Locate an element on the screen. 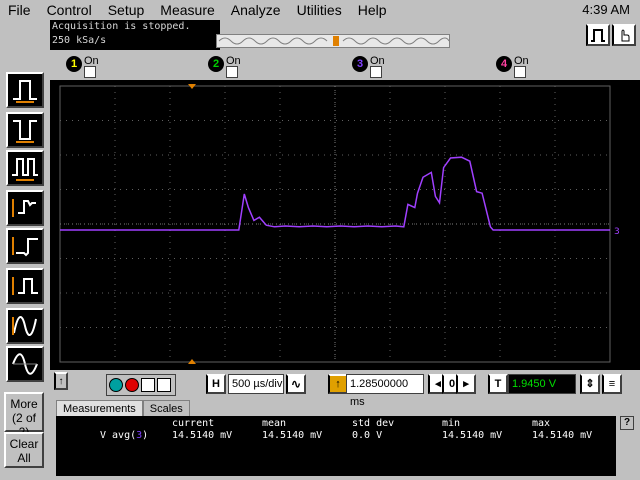 Image resolution: width=640 pixels, height=480 pixels. time-position-bar is located at coordinates (333, 41).